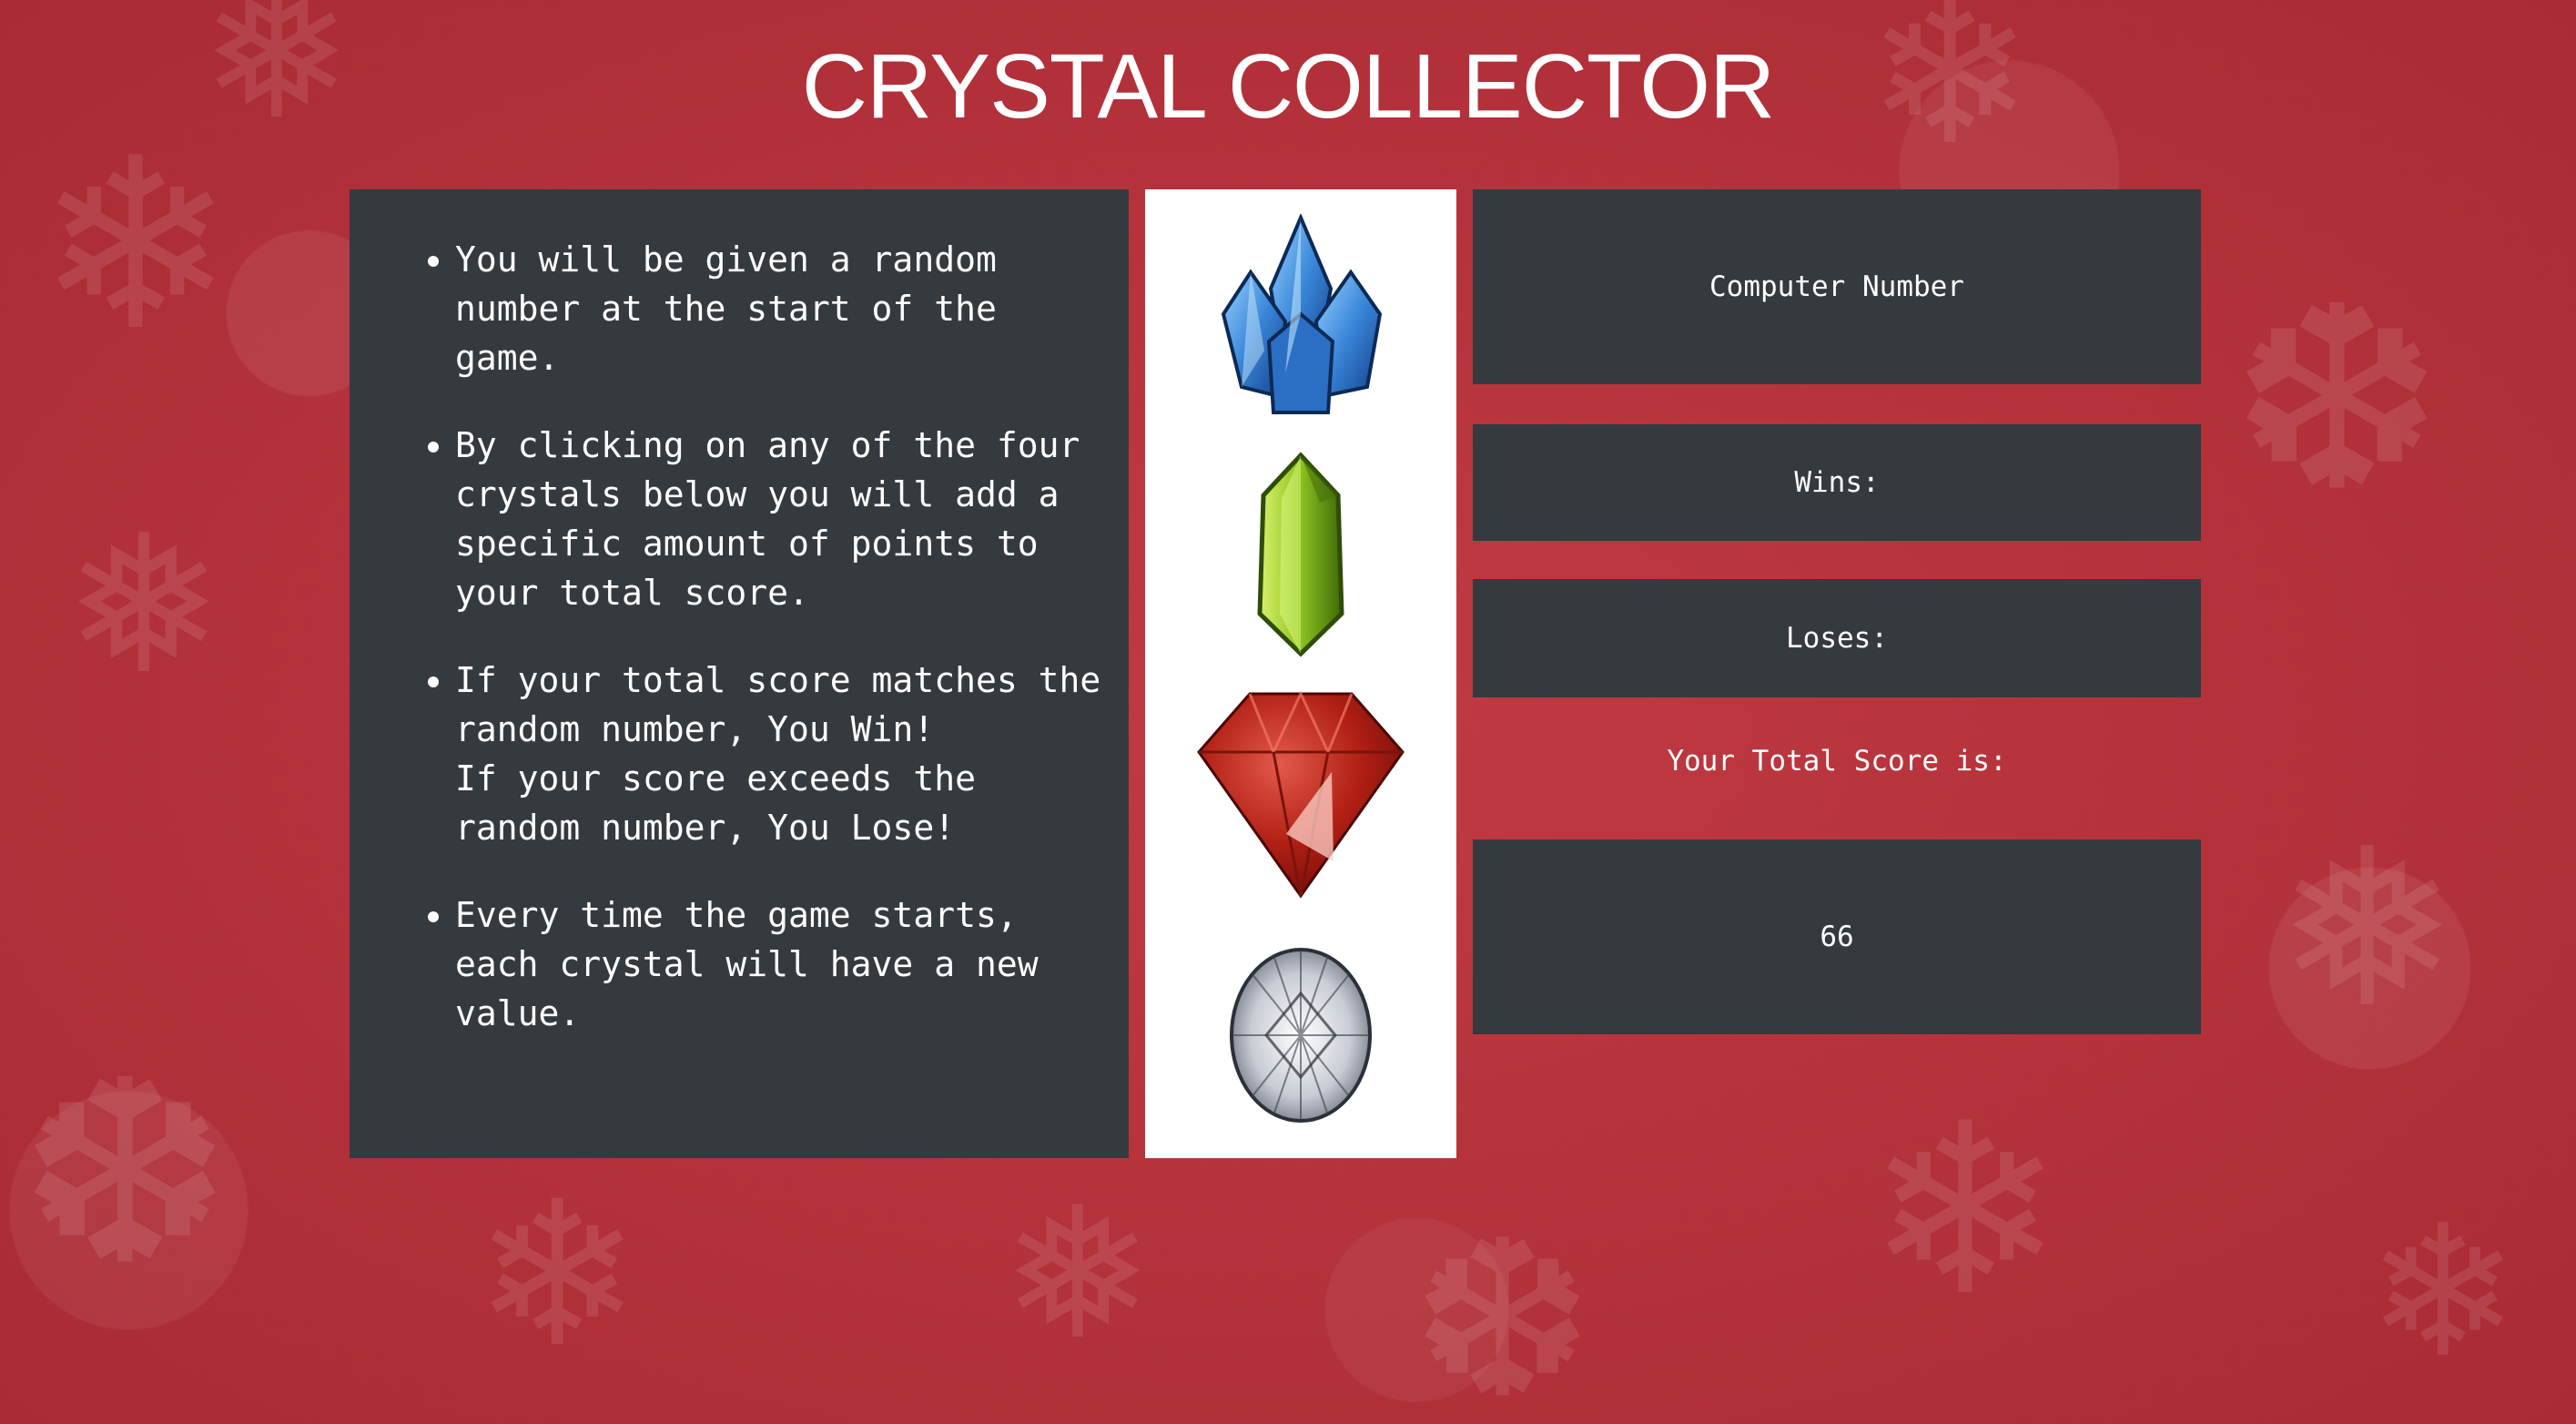 This screenshot has height=1424, width=2576. I want to click on blue-crystal-icon, so click(1302, 314).